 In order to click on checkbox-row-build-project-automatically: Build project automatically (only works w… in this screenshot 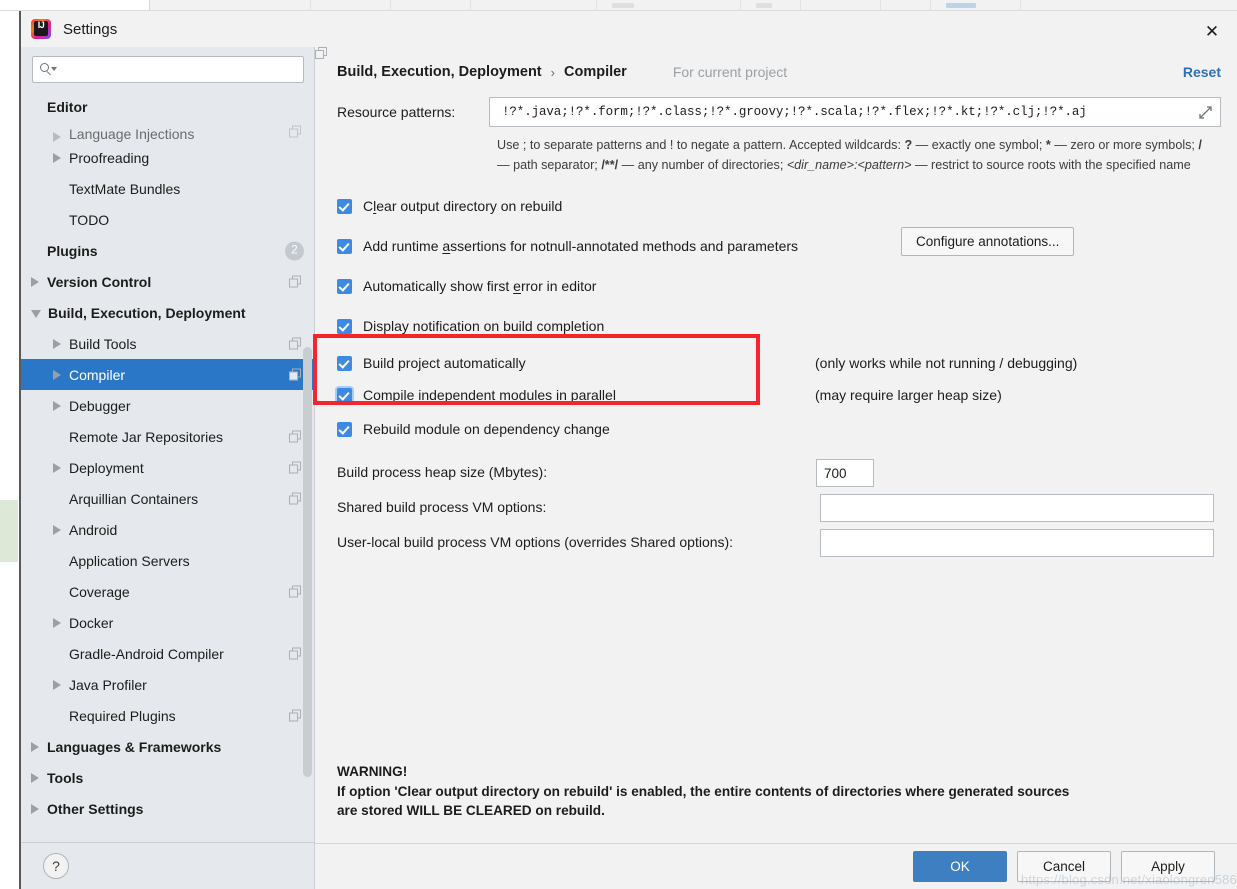, I will do `click(779, 363)`.